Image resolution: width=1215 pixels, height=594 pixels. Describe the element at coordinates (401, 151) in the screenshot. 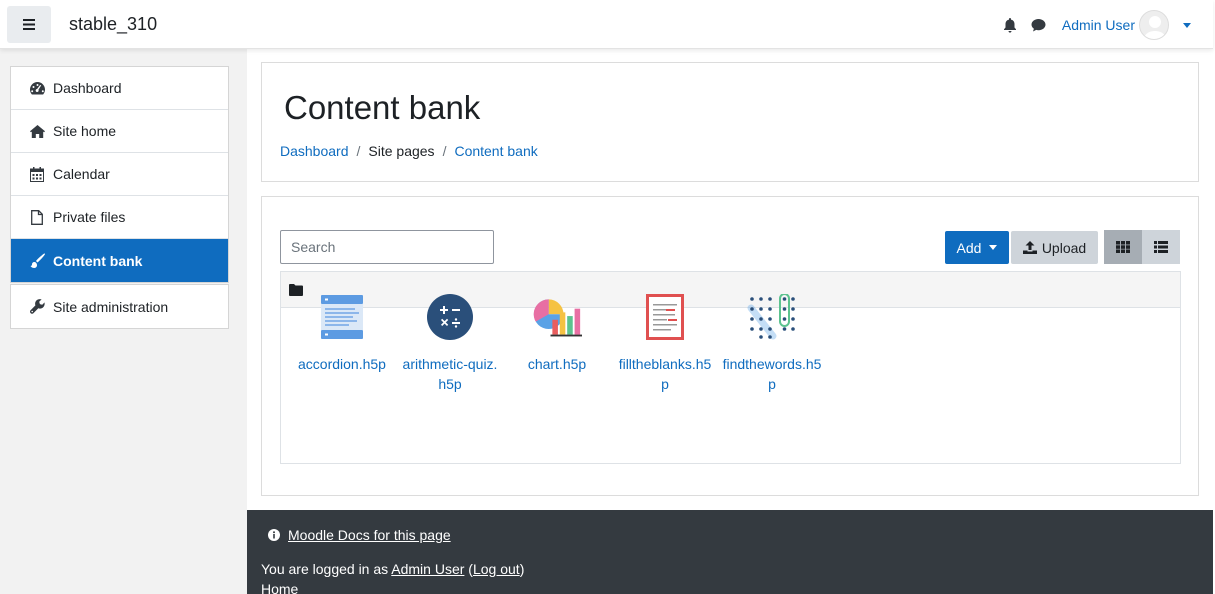

I see `breadcrumb-site-pages: Site pages` at that location.